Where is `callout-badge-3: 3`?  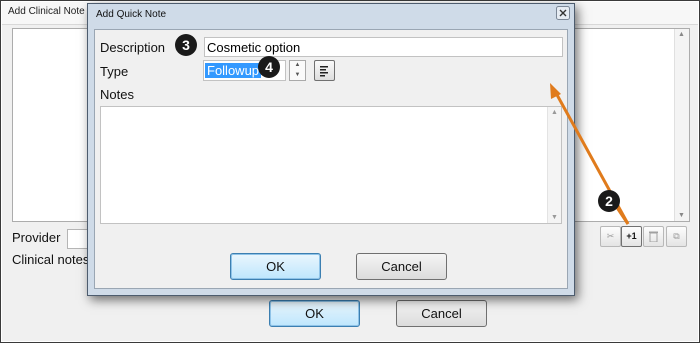
callout-badge-3: 3 is located at coordinates (186, 45).